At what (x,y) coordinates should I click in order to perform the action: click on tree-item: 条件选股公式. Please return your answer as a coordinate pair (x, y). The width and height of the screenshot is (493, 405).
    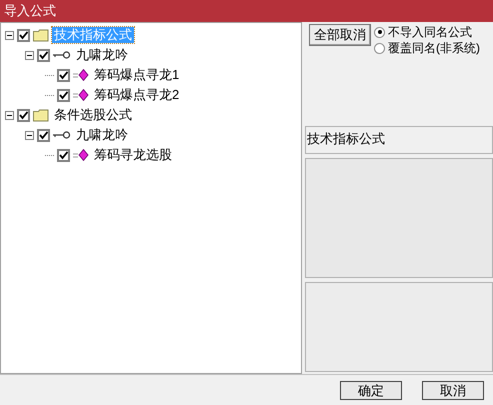
    Looking at the image, I should click on (93, 115).